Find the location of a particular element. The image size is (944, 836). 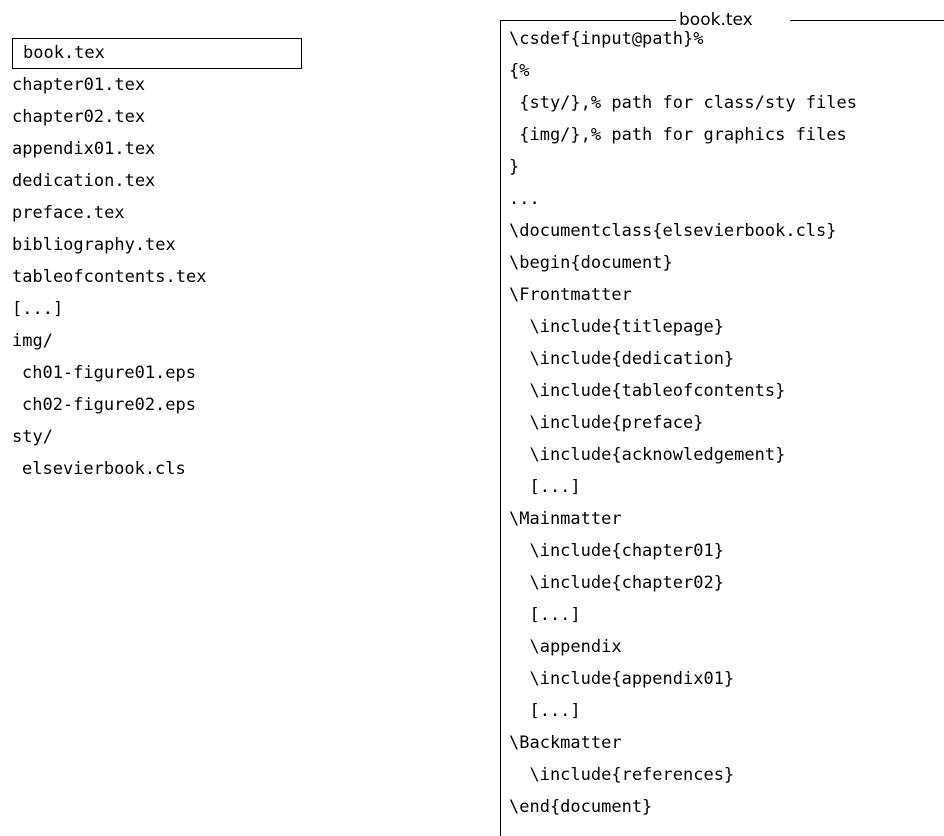

code-line: \documentclass{elsevierbook.cls} is located at coordinates (673, 231).